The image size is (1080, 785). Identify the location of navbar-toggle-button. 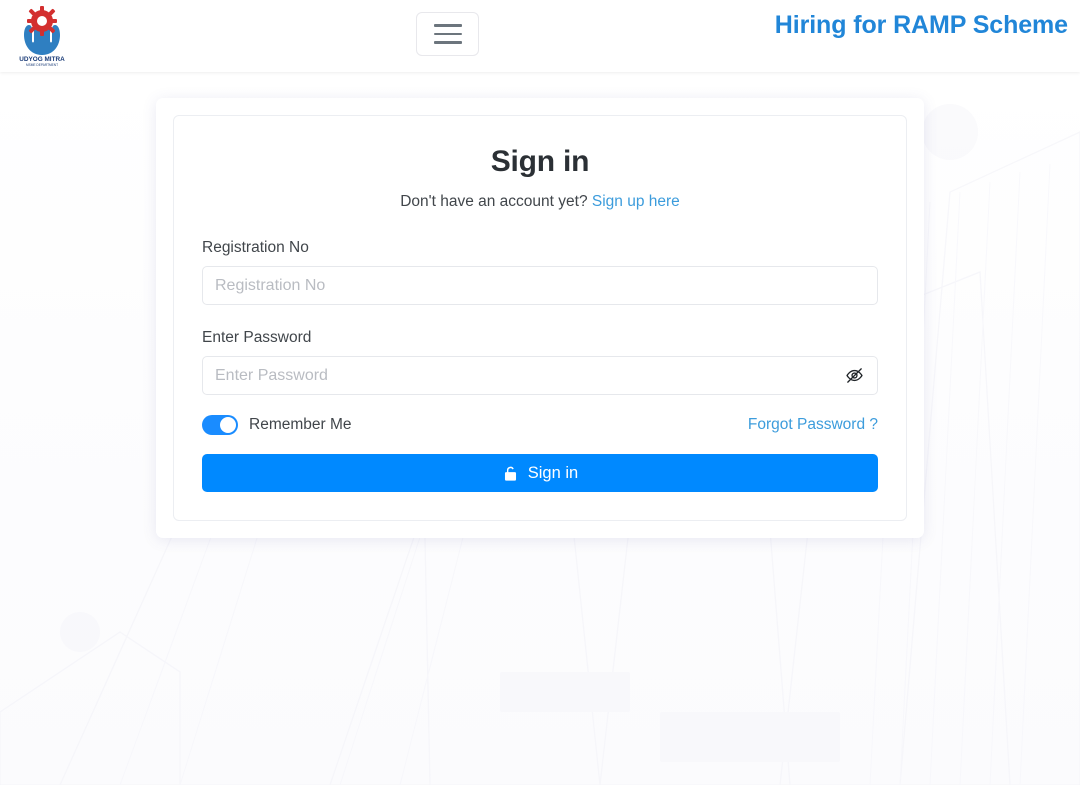
(447, 34).